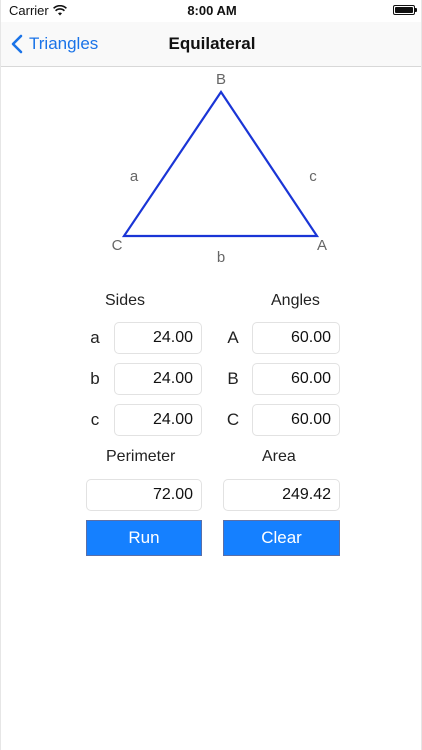  I want to click on battery-fill, so click(404, 10).